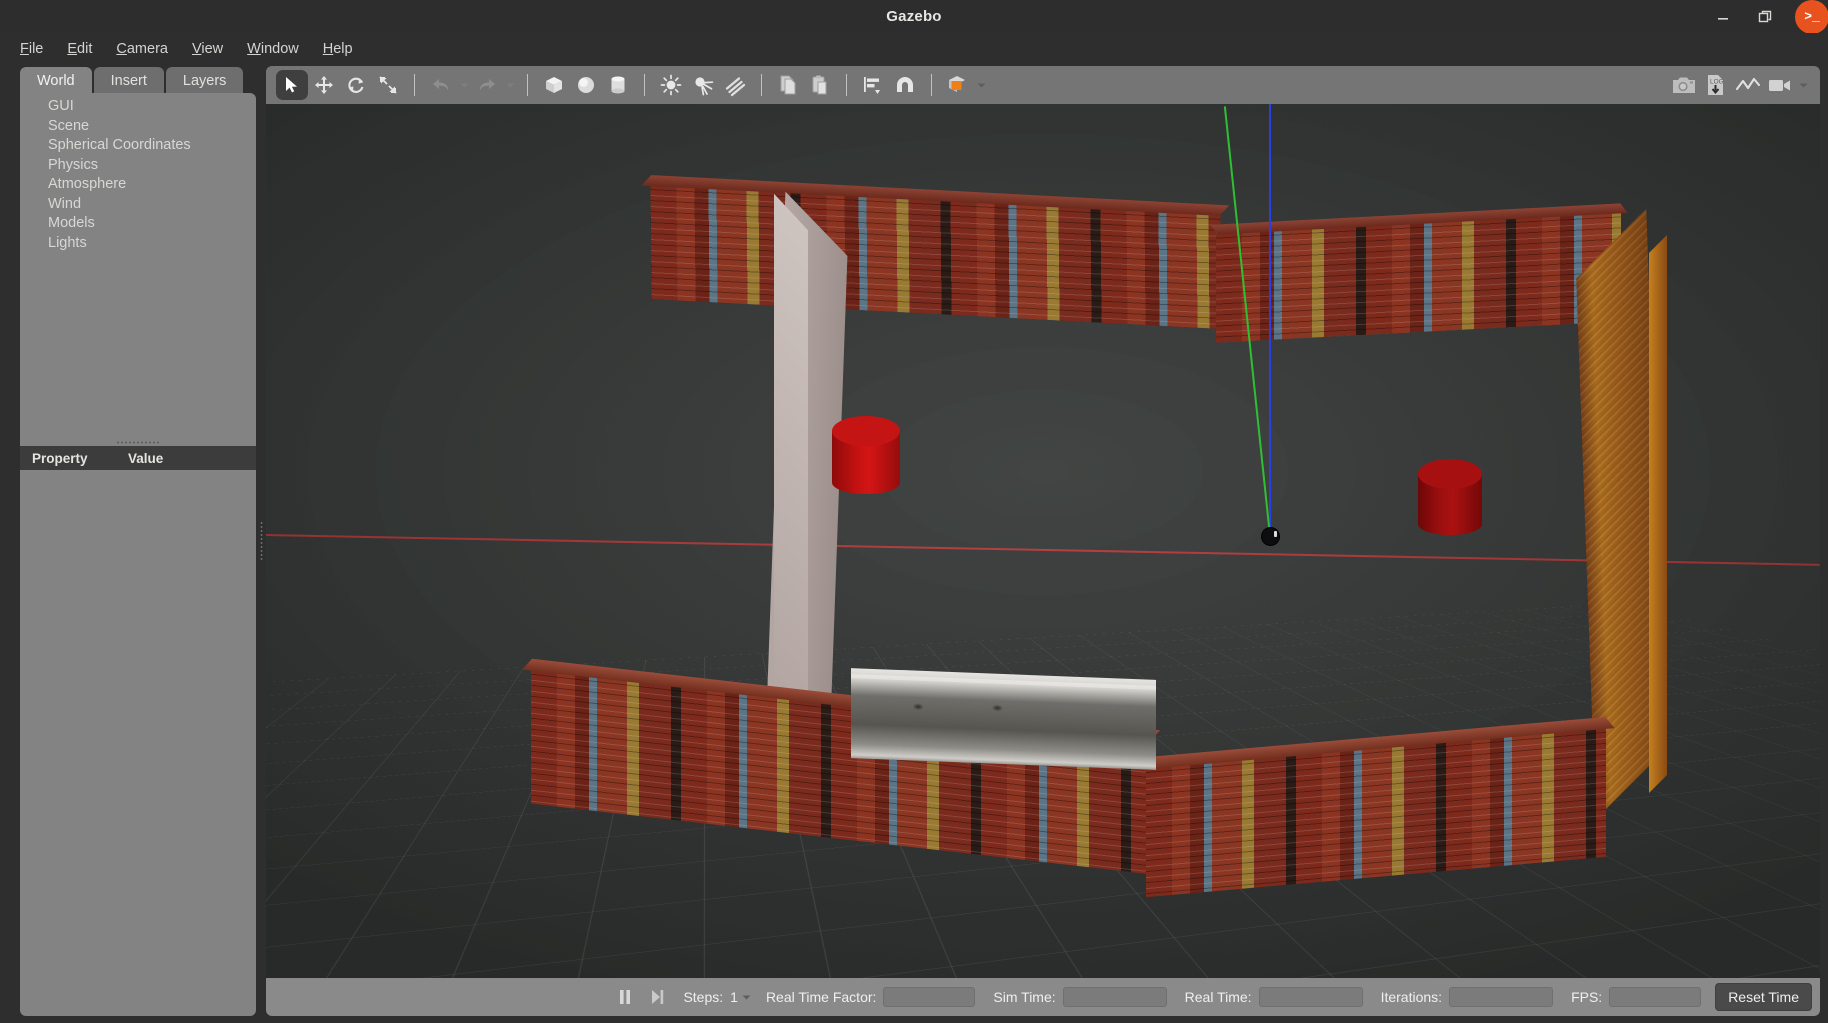  I want to click on menu-file: File, so click(31, 49).